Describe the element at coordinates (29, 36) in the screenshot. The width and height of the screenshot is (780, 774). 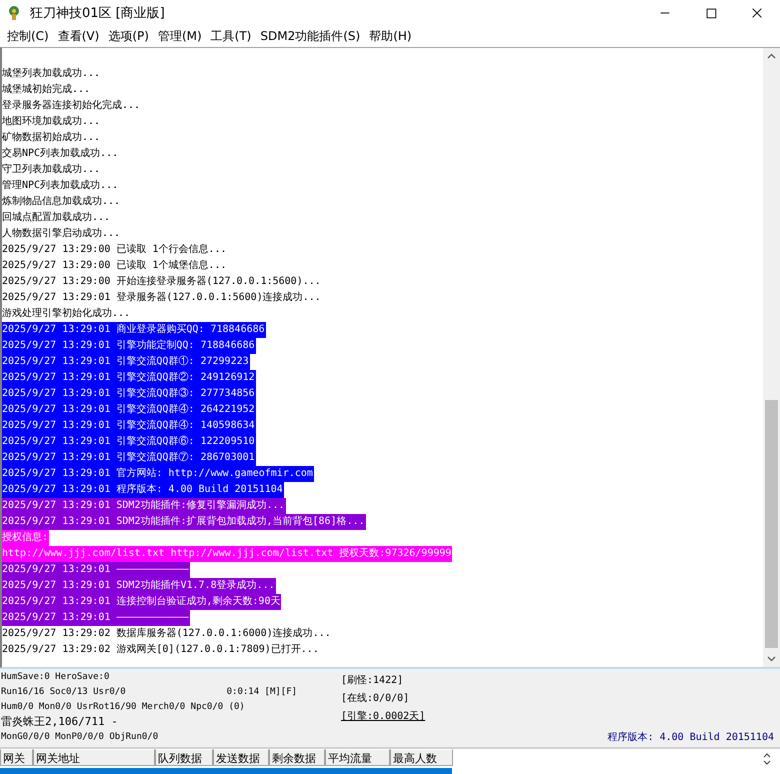
I see `menu-item: 控制(C)` at that location.